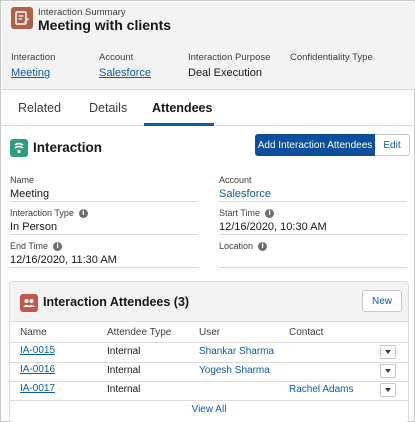 This screenshot has height=422, width=415. Describe the element at coordinates (116, 302) in the screenshot. I see `attendees-list-title: Interaction Attendees (3)` at that location.